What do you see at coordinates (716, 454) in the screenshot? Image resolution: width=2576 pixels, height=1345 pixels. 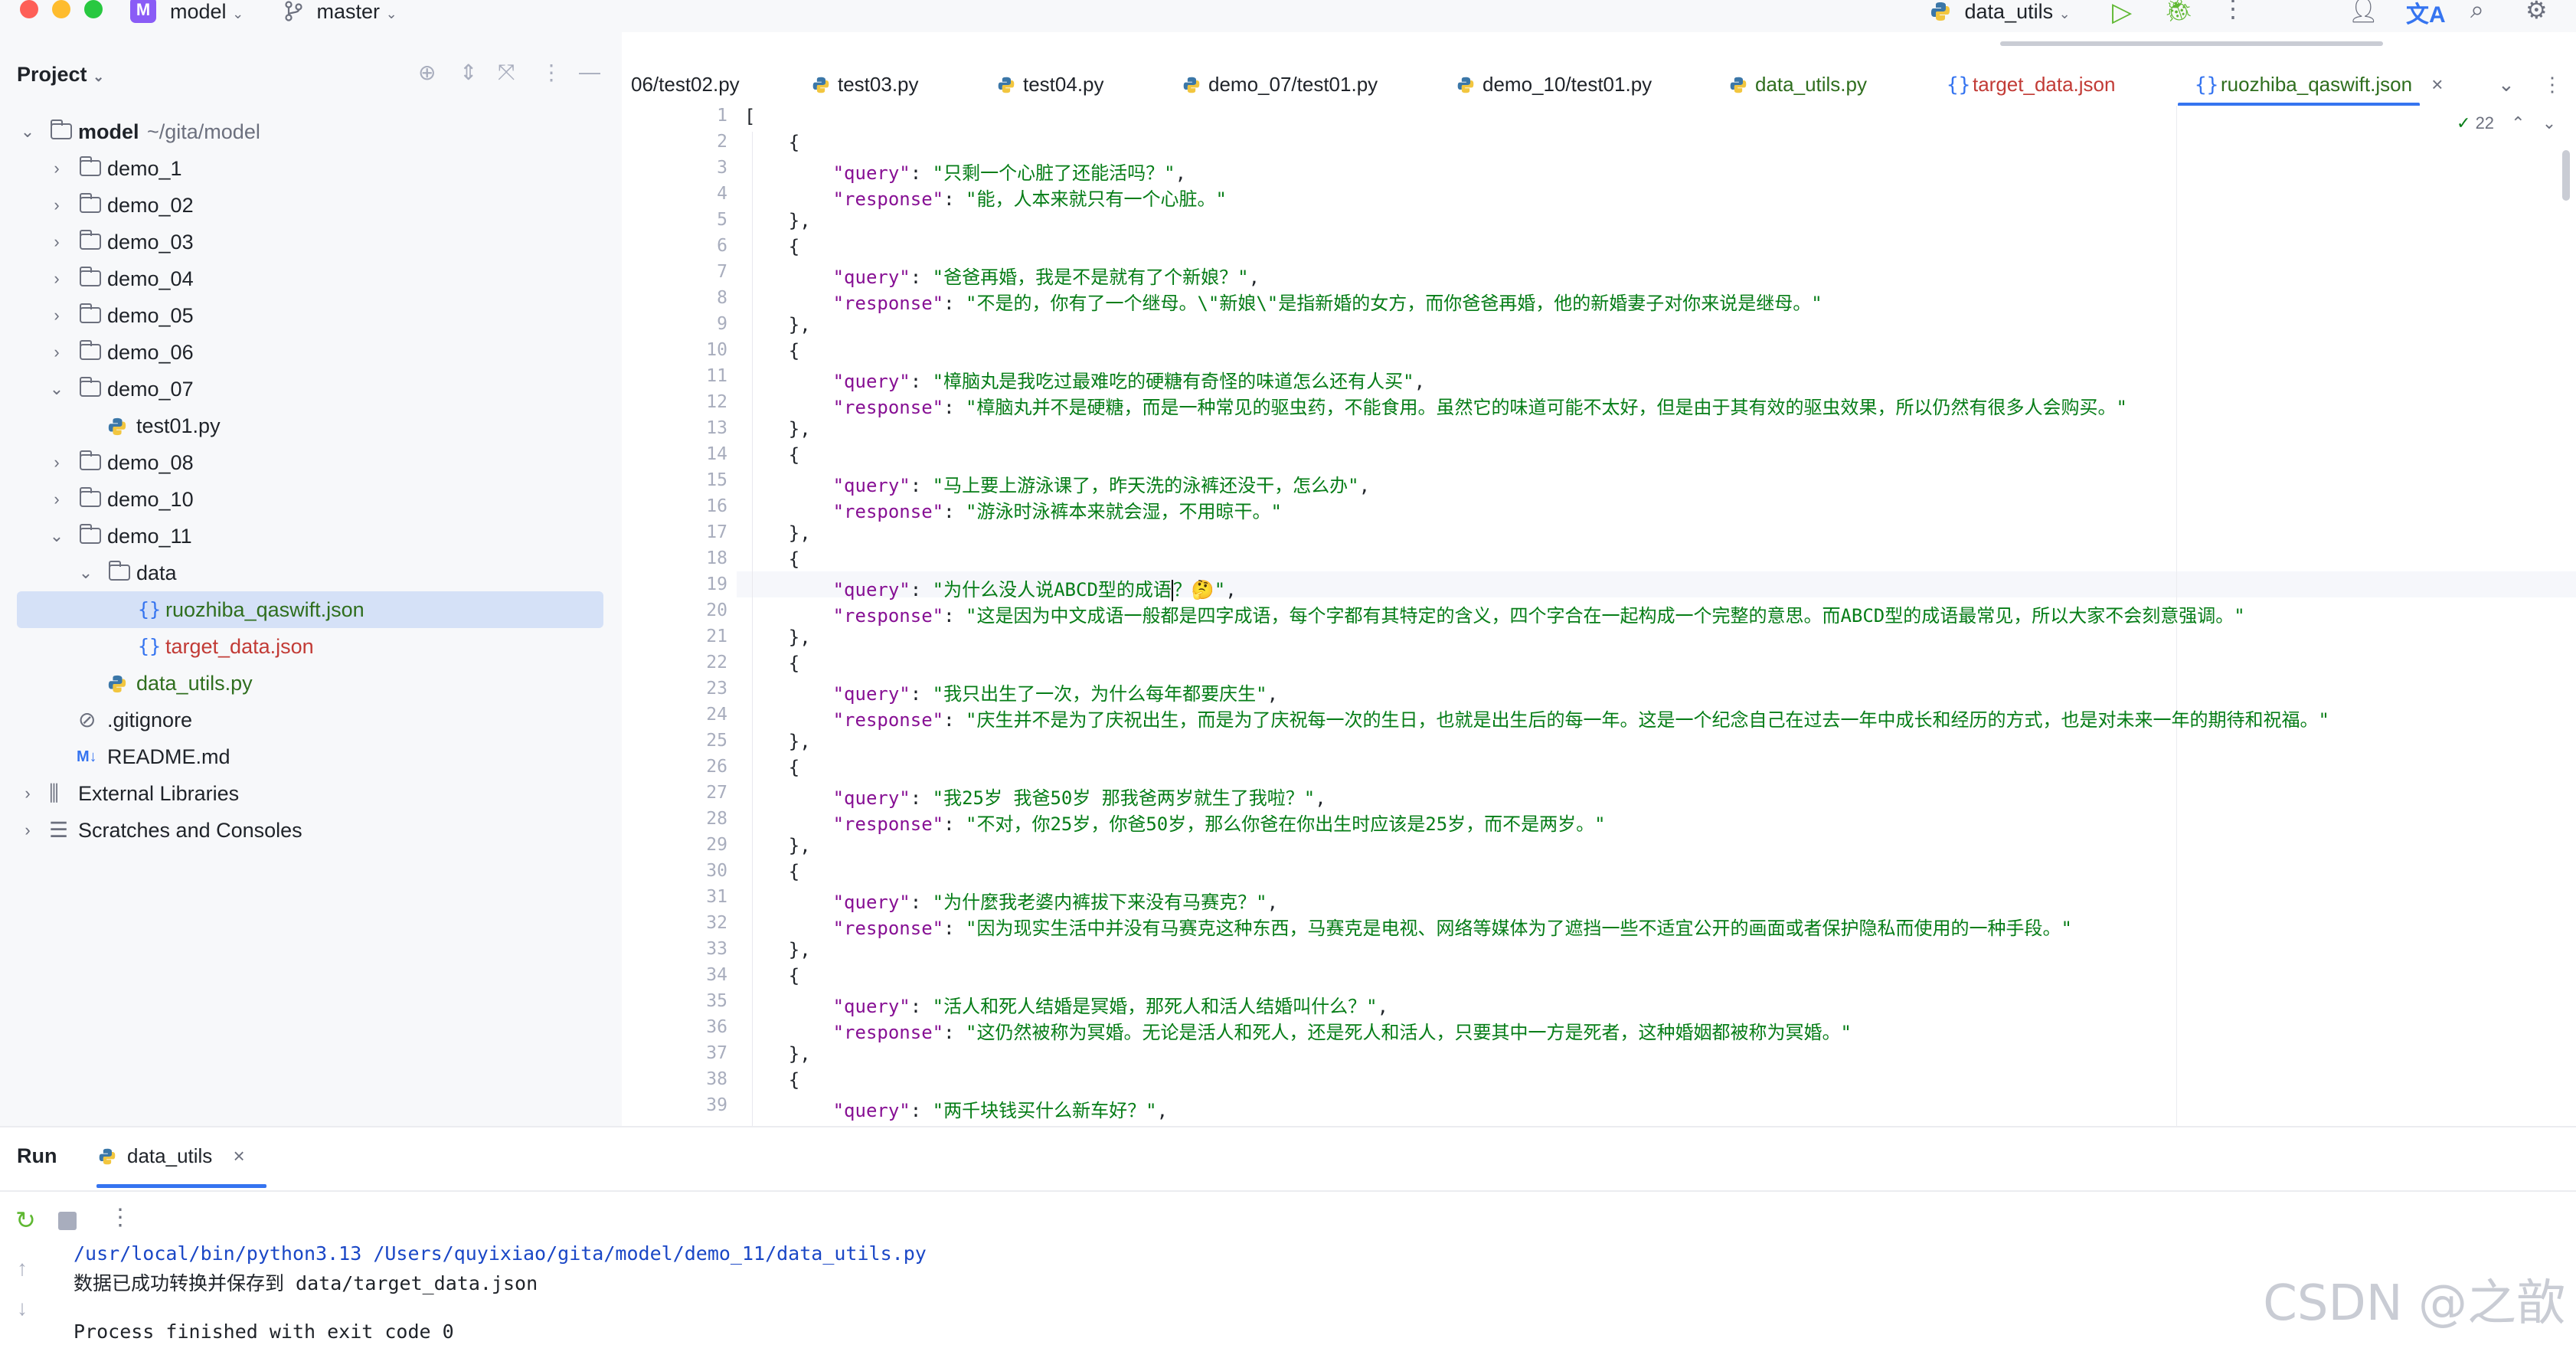 I see `line-number: 14` at bounding box center [716, 454].